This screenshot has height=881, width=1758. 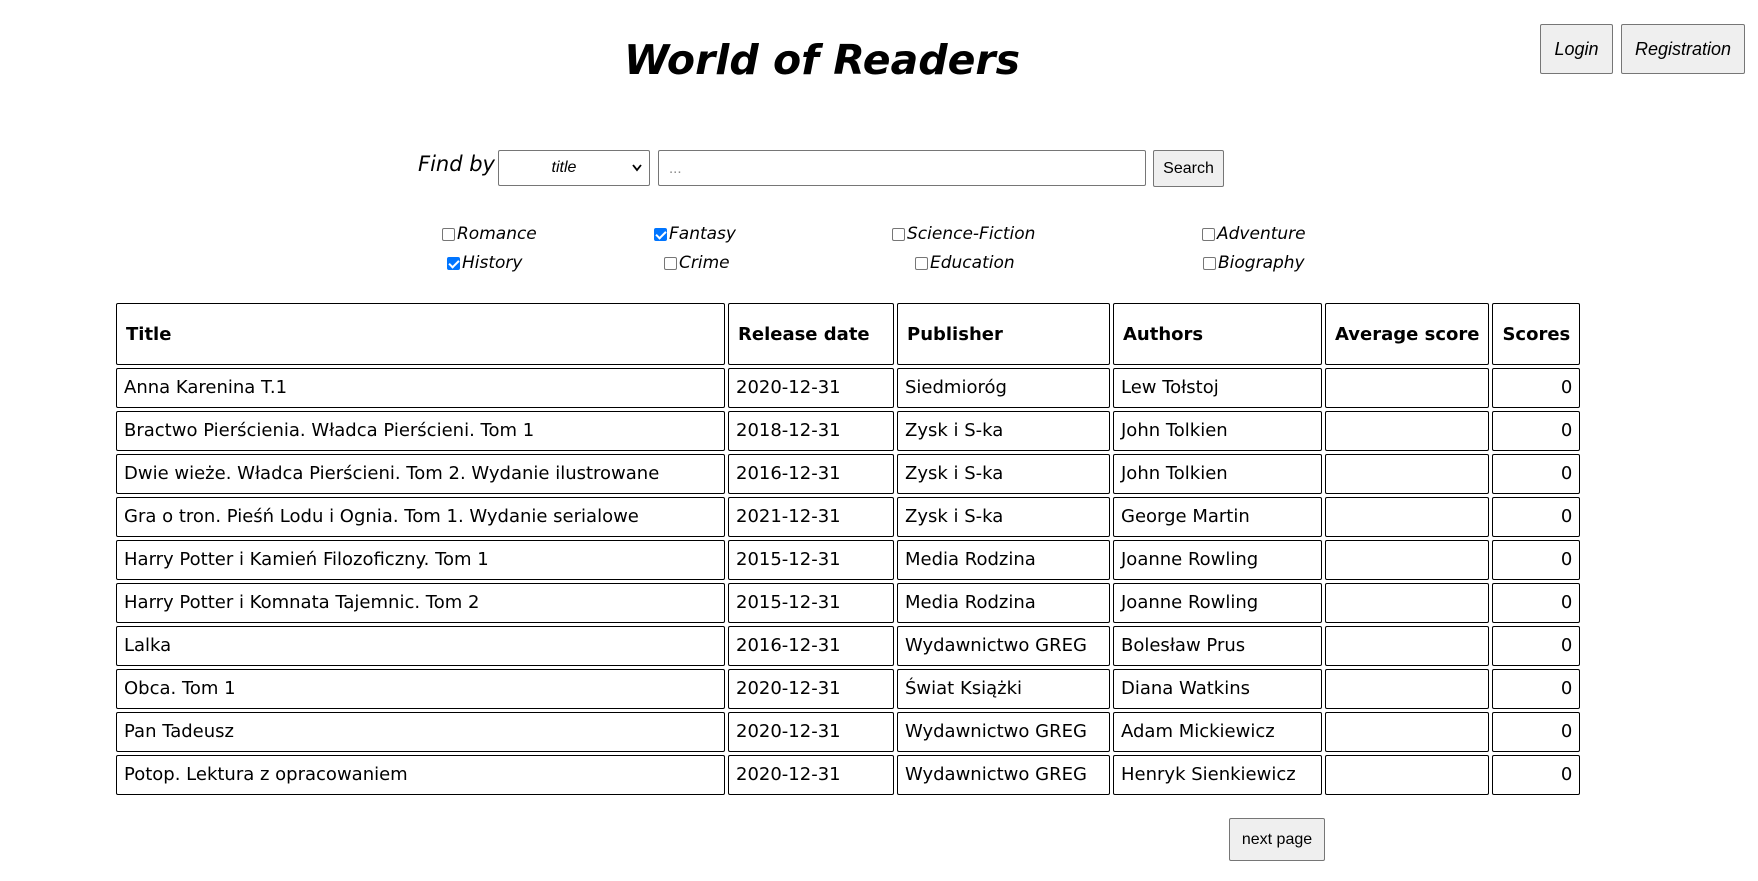 What do you see at coordinates (702, 234) in the screenshot?
I see `genre-label: Fantasy` at bounding box center [702, 234].